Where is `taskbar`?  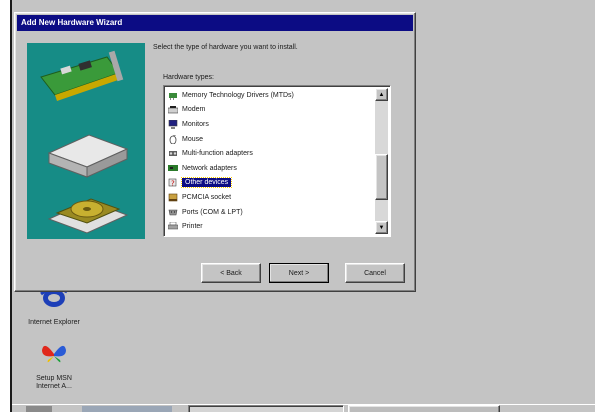 taskbar is located at coordinates (303, 408).